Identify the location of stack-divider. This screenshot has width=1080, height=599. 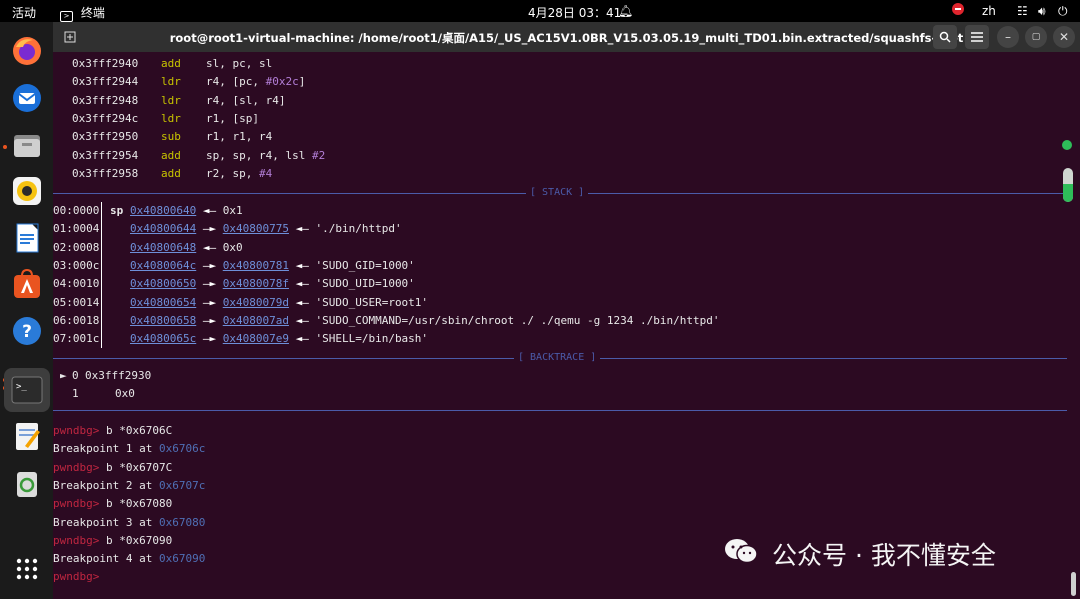
(101, 275).